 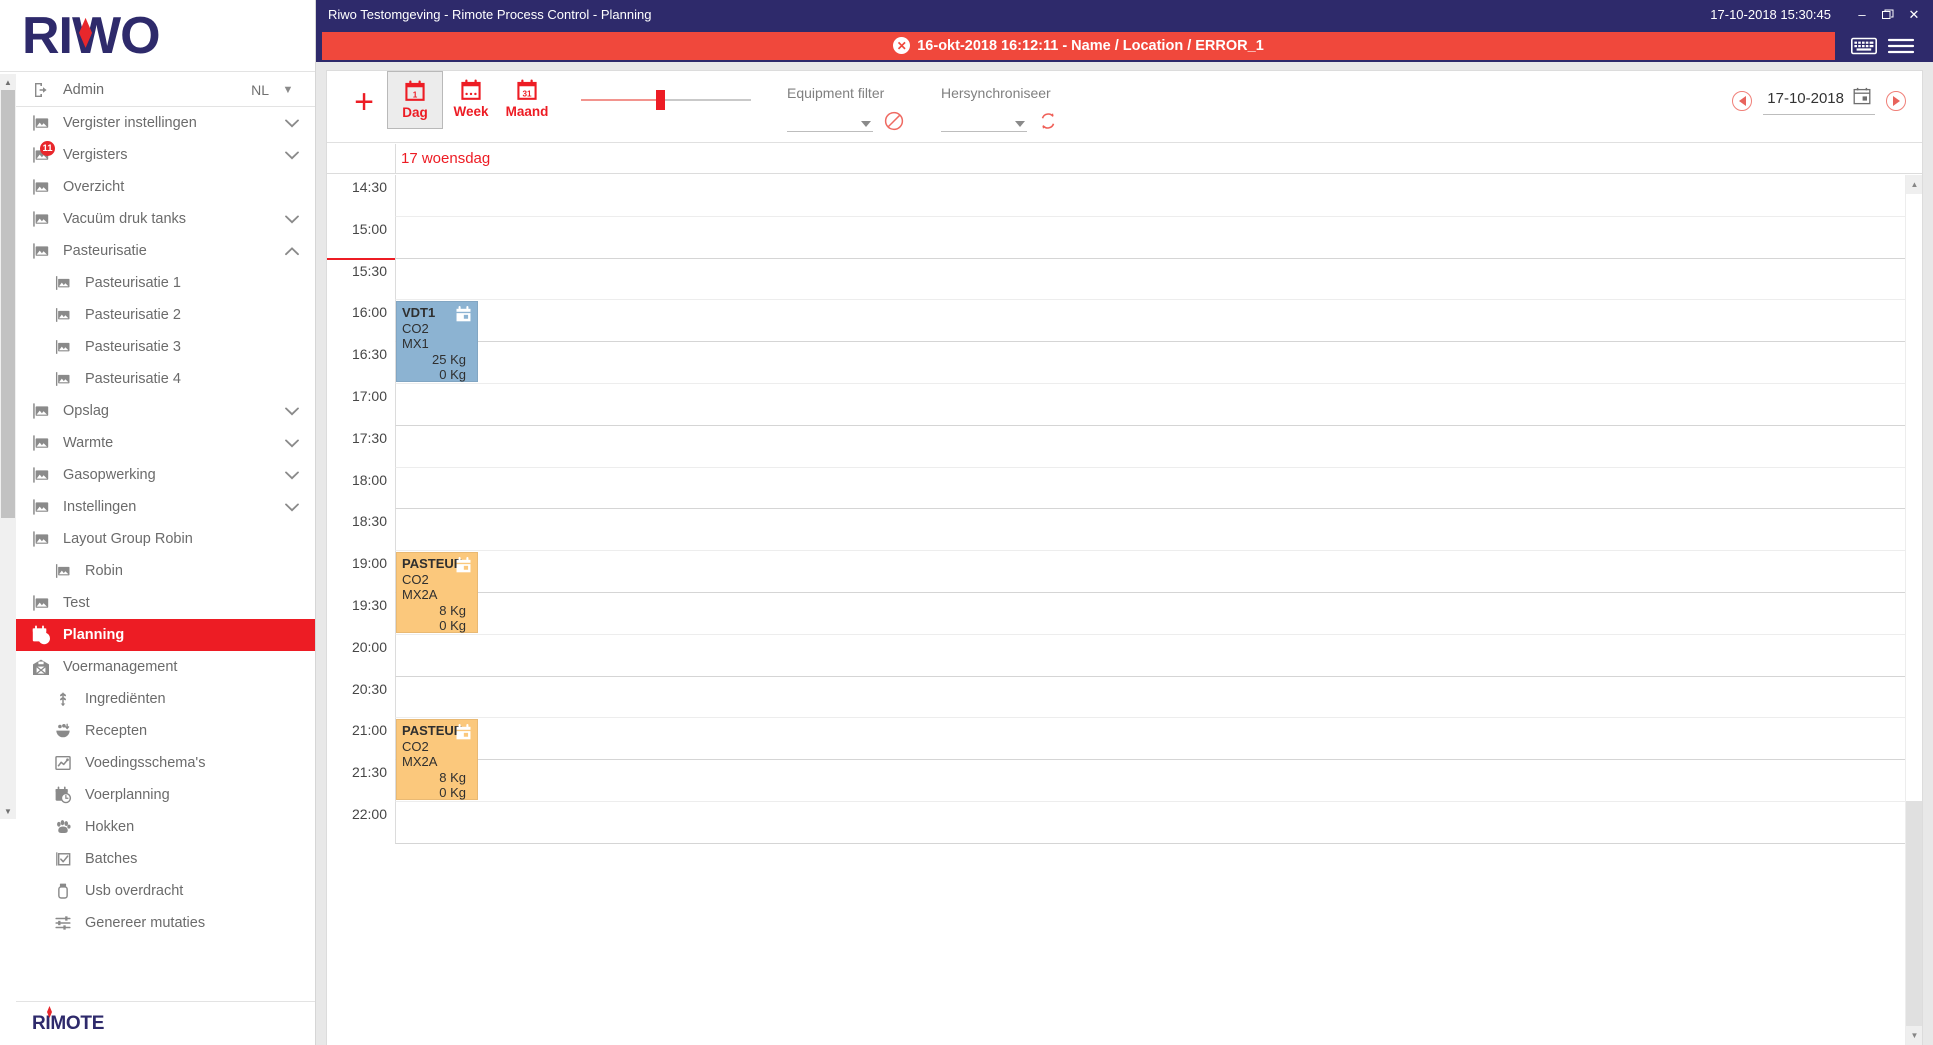 I want to click on sidebar-item-instellingen: Instellingen, so click(x=165, y=507).